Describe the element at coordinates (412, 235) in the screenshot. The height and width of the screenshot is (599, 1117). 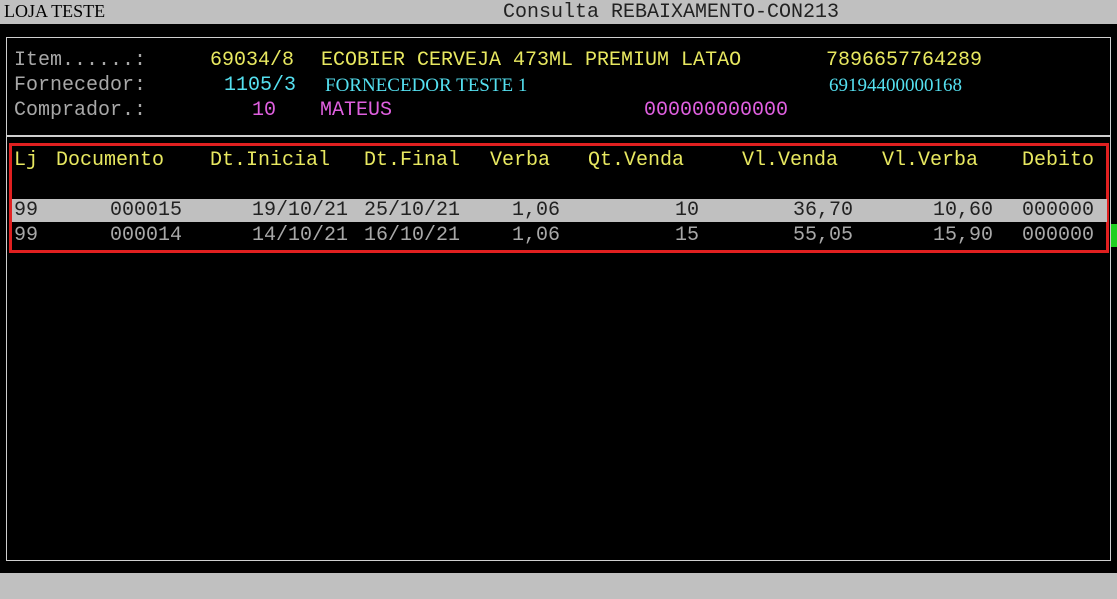
I see `cell-dt-final: 16/10/21` at that location.